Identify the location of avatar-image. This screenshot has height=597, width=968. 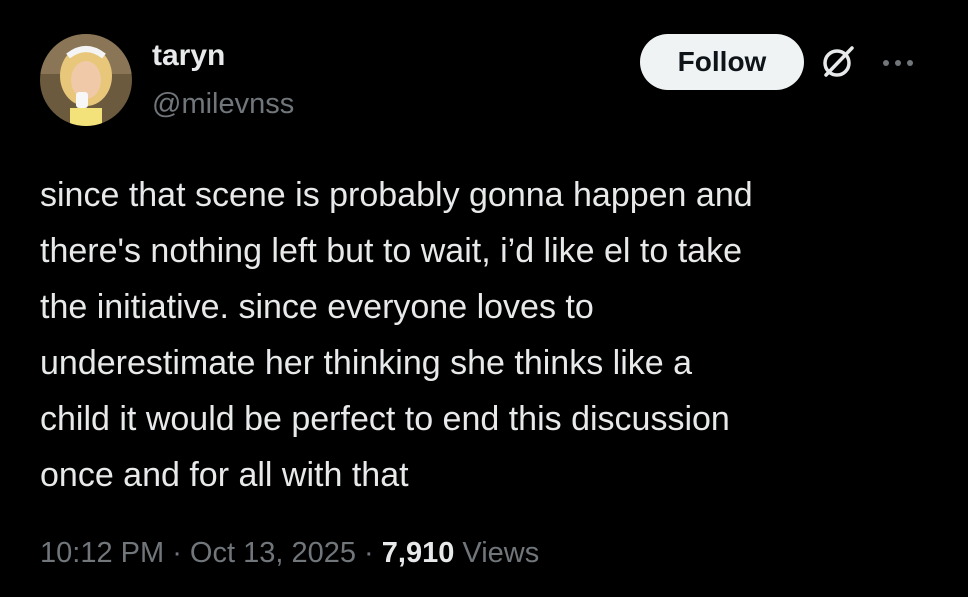
(86, 80).